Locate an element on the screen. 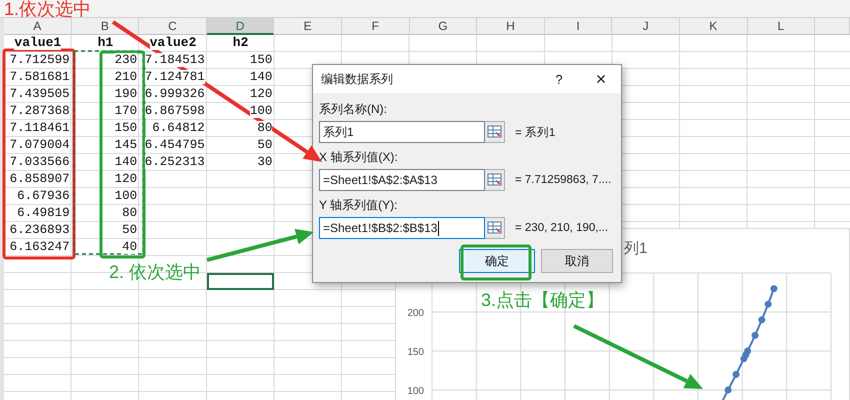 Image resolution: width=850 pixels, height=400 pixels. ok-button: 确定 is located at coordinates (497, 261).